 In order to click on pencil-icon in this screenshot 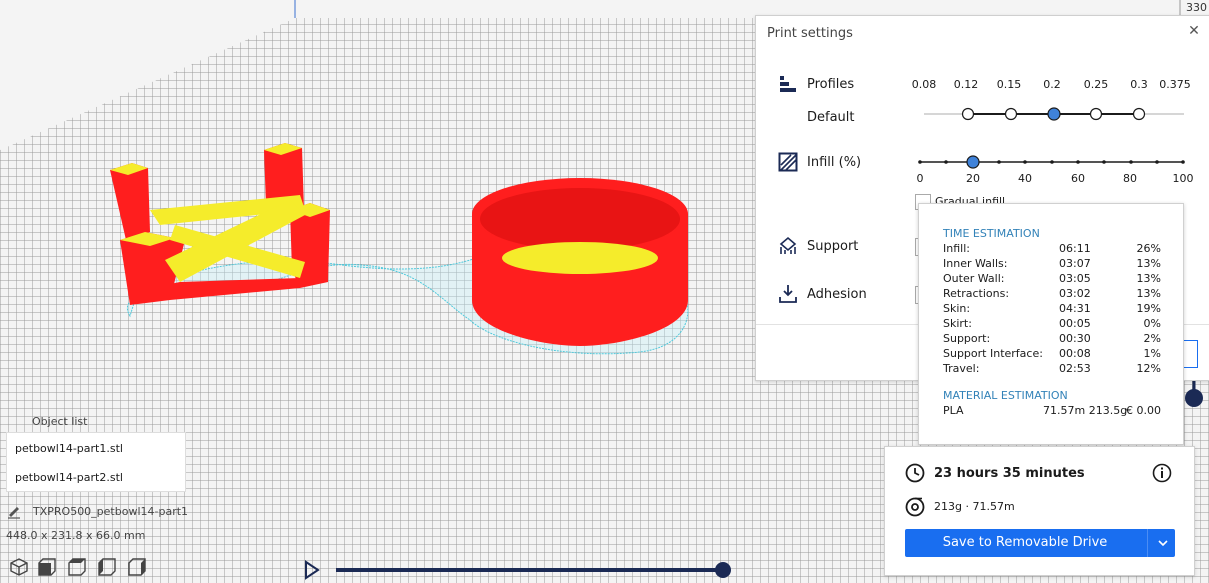, I will do `click(14, 511)`.